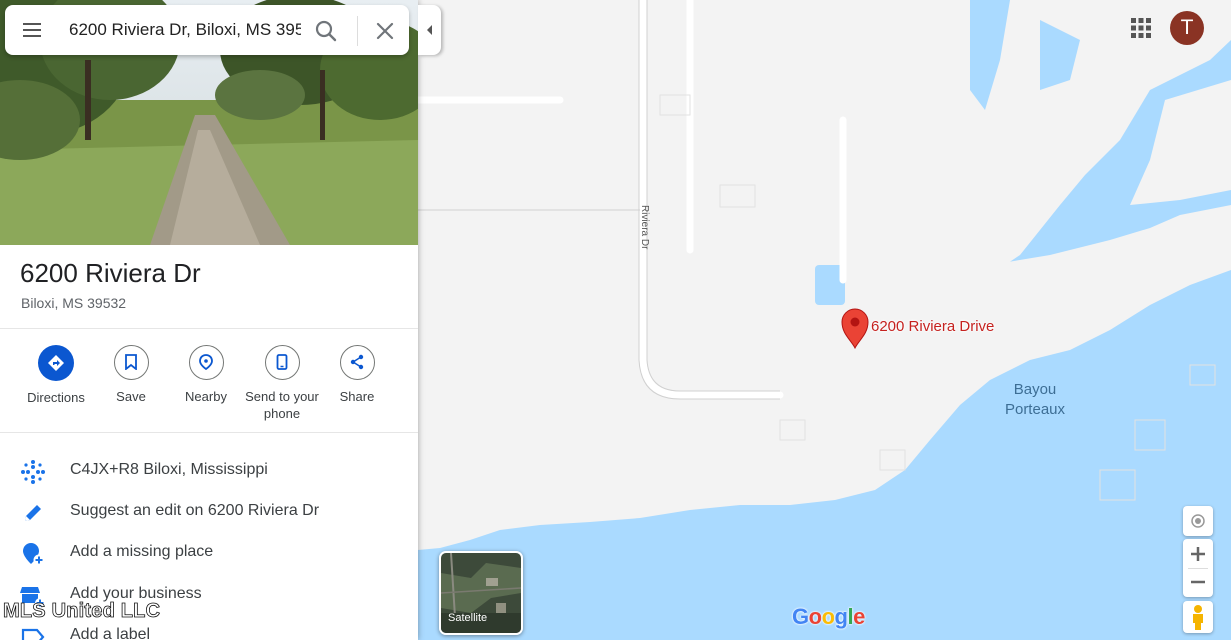  Describe the element at coordinates (326, 31) in the screenshot. I see `search-icon` at that location.